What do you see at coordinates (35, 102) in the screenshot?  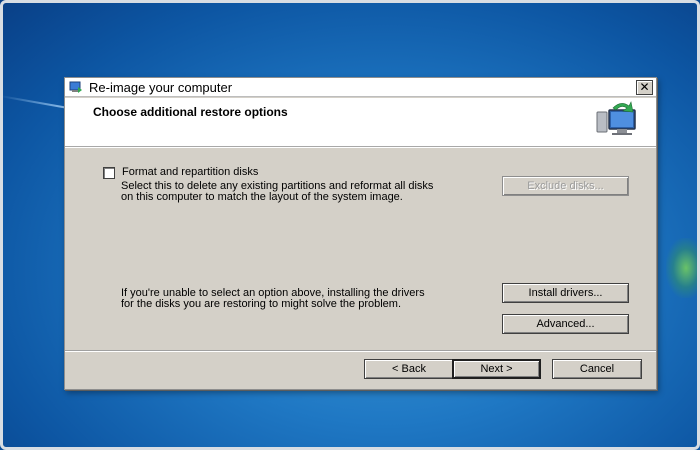 I see `wallpaper-streak` at bounding box center [35, 102].